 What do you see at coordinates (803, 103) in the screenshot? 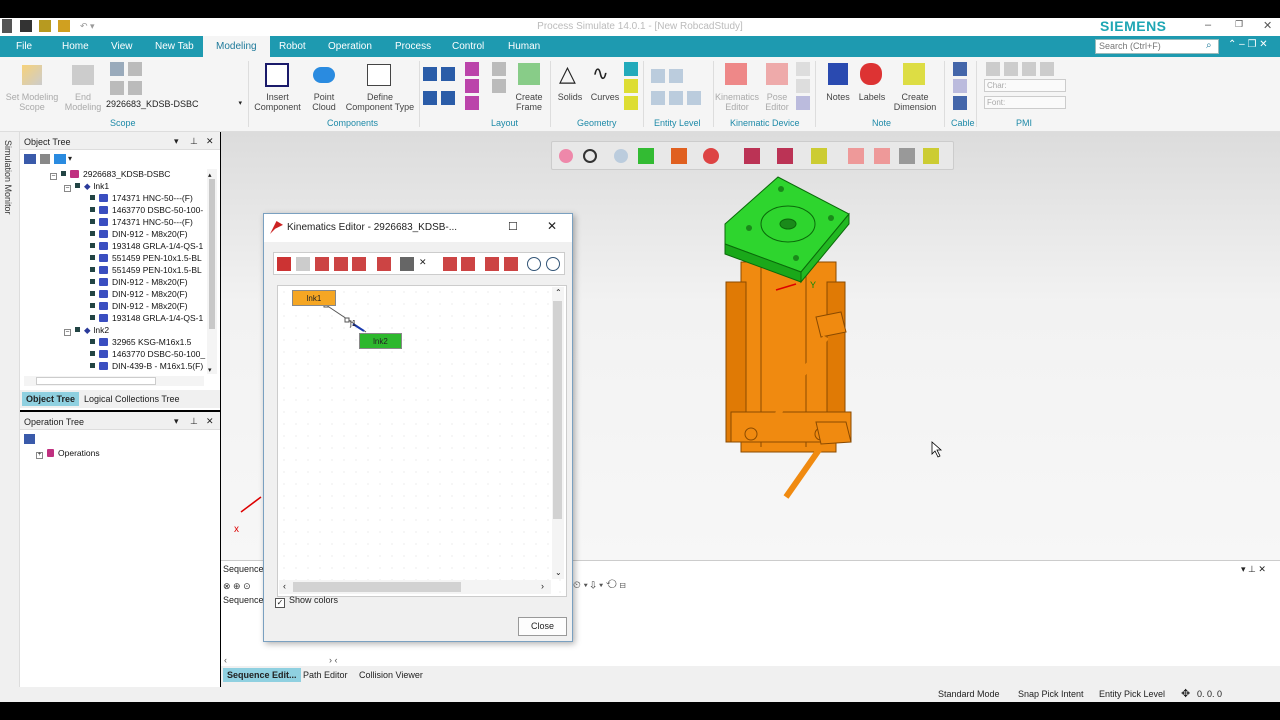
I see `kinematic-tool-icon` at bounding box center [803, 103].